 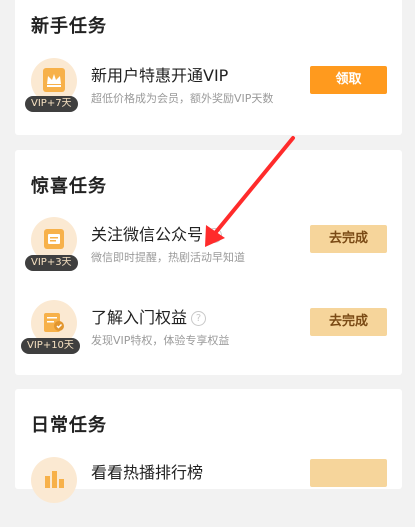 I want to click on claim-button: 领取, so click(x=348, y=80).